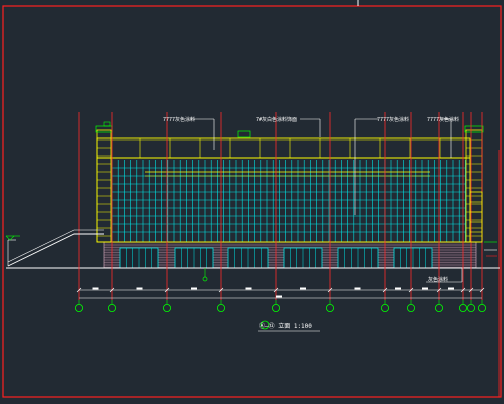 Image resolution: width=504 pixels, height=404 pixels. I want to click on level-marker-left, so click(12, 238).